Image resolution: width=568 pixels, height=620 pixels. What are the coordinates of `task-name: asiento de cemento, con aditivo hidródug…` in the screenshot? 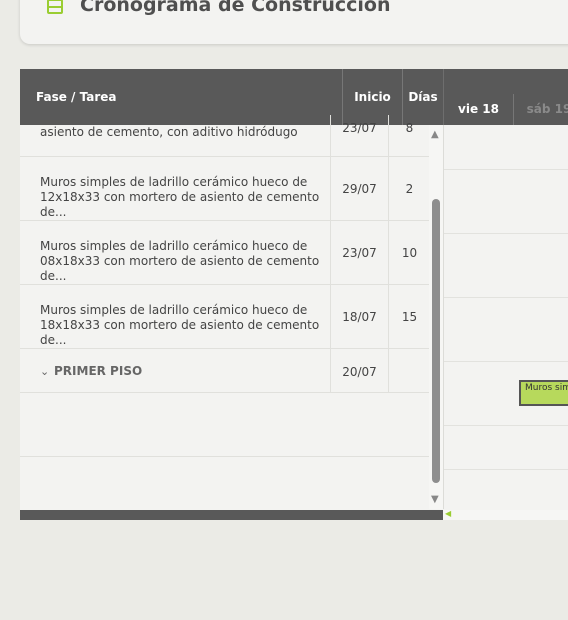 It's located at (169, 132).